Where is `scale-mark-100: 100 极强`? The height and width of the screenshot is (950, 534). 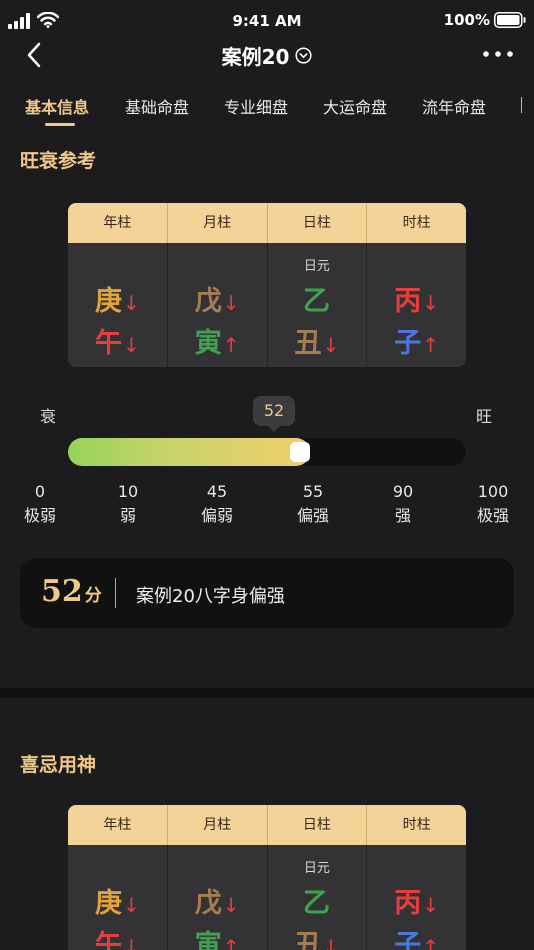 scale-mark-100: 100 极强 is located at coordinates (492, 503).